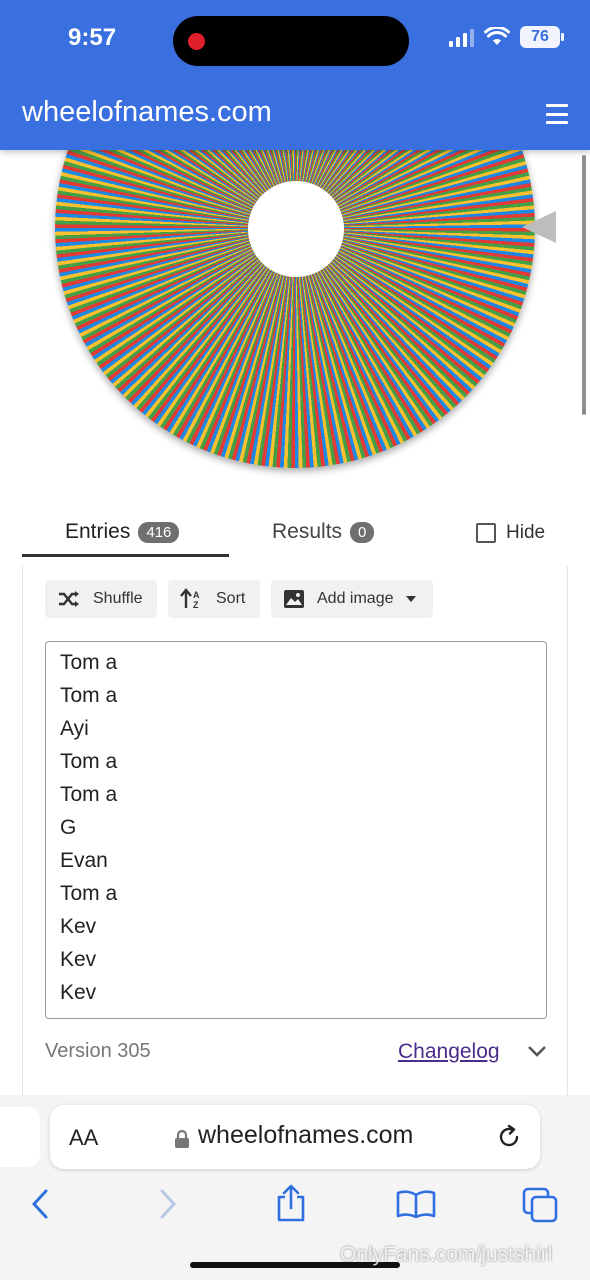  I want to click on dynamic-island, so click(291, 41).